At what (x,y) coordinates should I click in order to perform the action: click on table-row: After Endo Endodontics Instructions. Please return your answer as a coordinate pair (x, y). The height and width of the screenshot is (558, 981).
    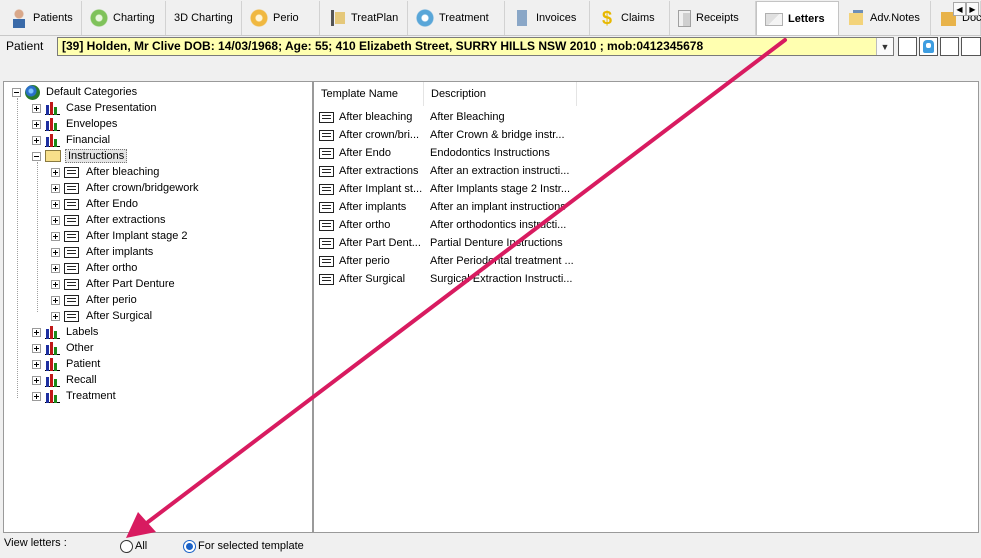
    Looking at the image, I should click on (444, 153).